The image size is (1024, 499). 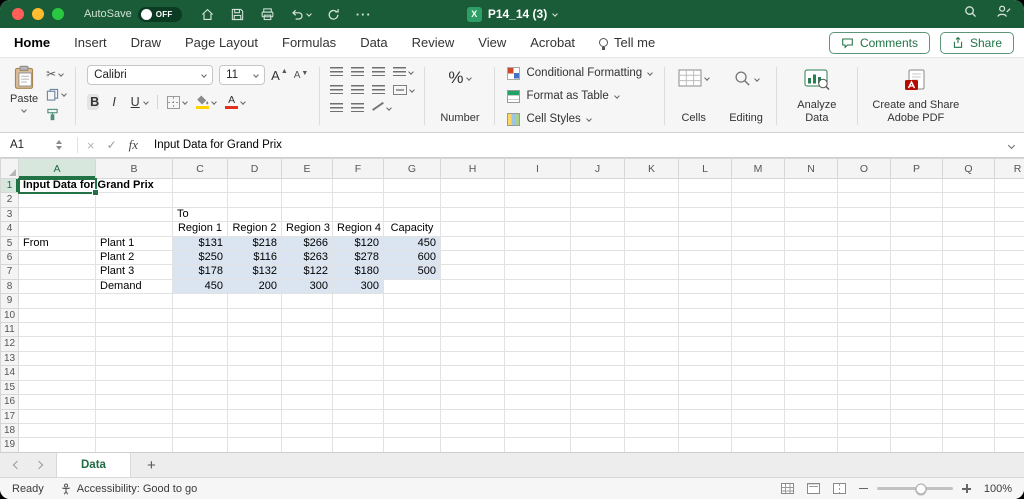 What do you see at coordinates (968, 416) in the screenshot?
I see `cell-Q17` at bounding box center [968, 416].